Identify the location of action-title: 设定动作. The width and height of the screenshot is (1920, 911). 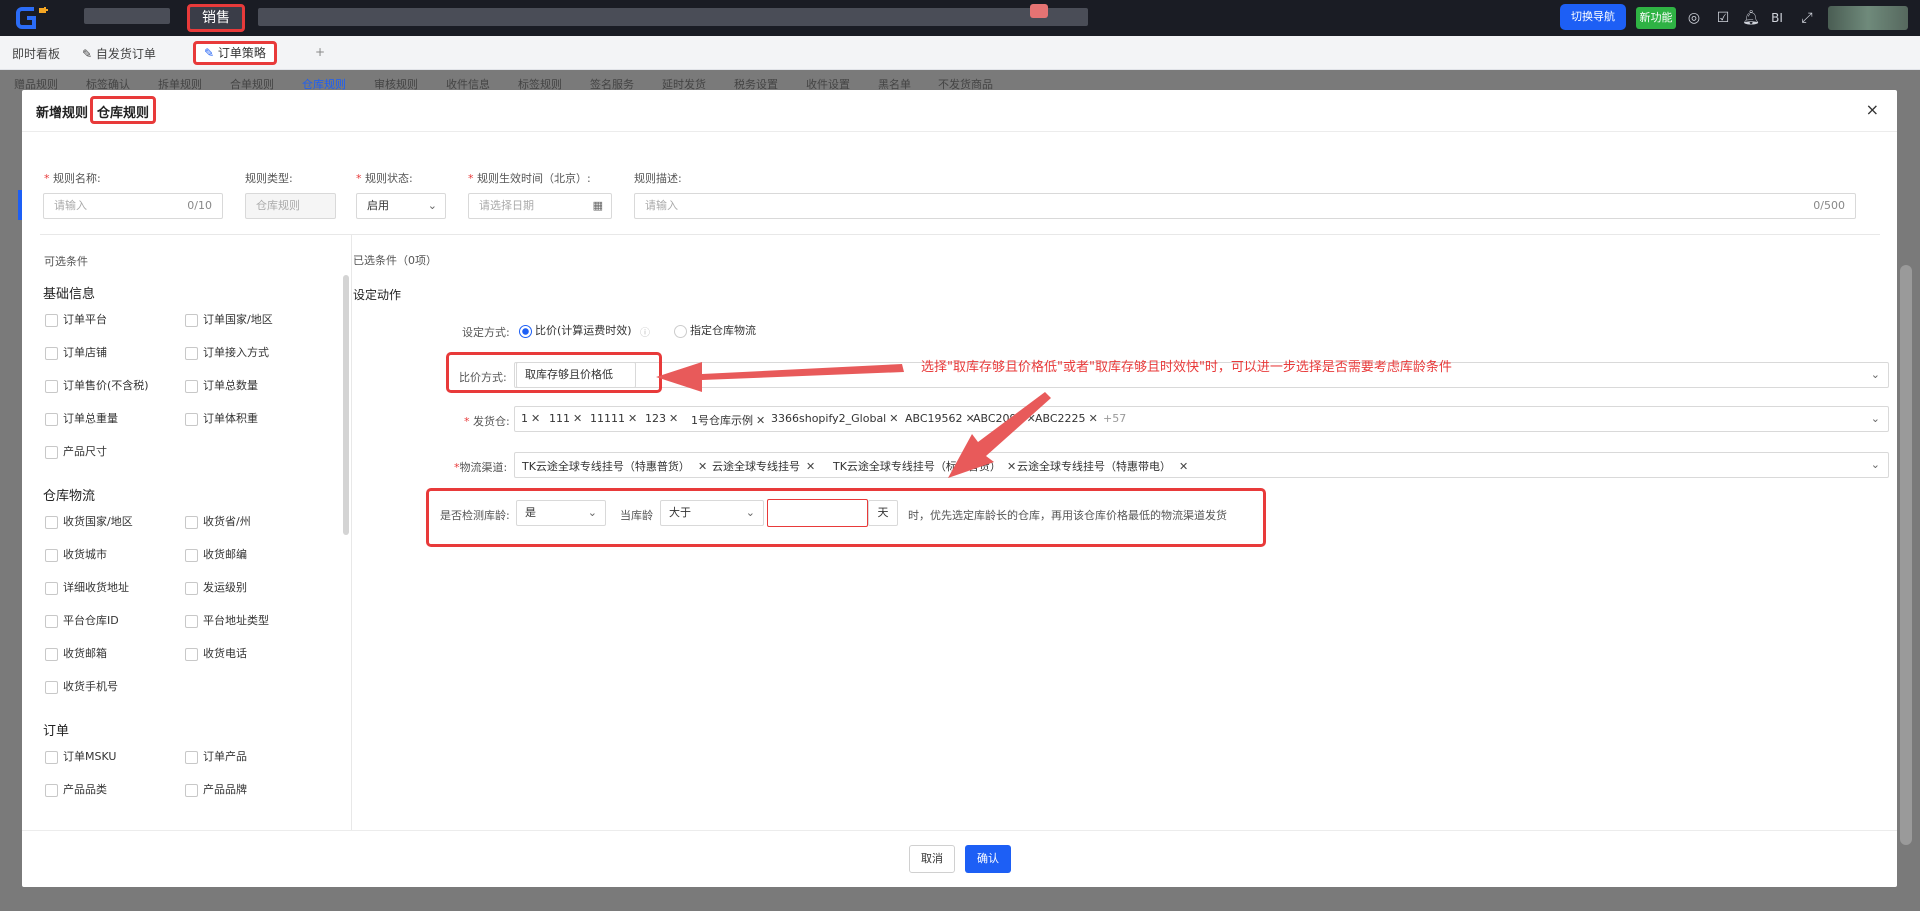
(377, 295).